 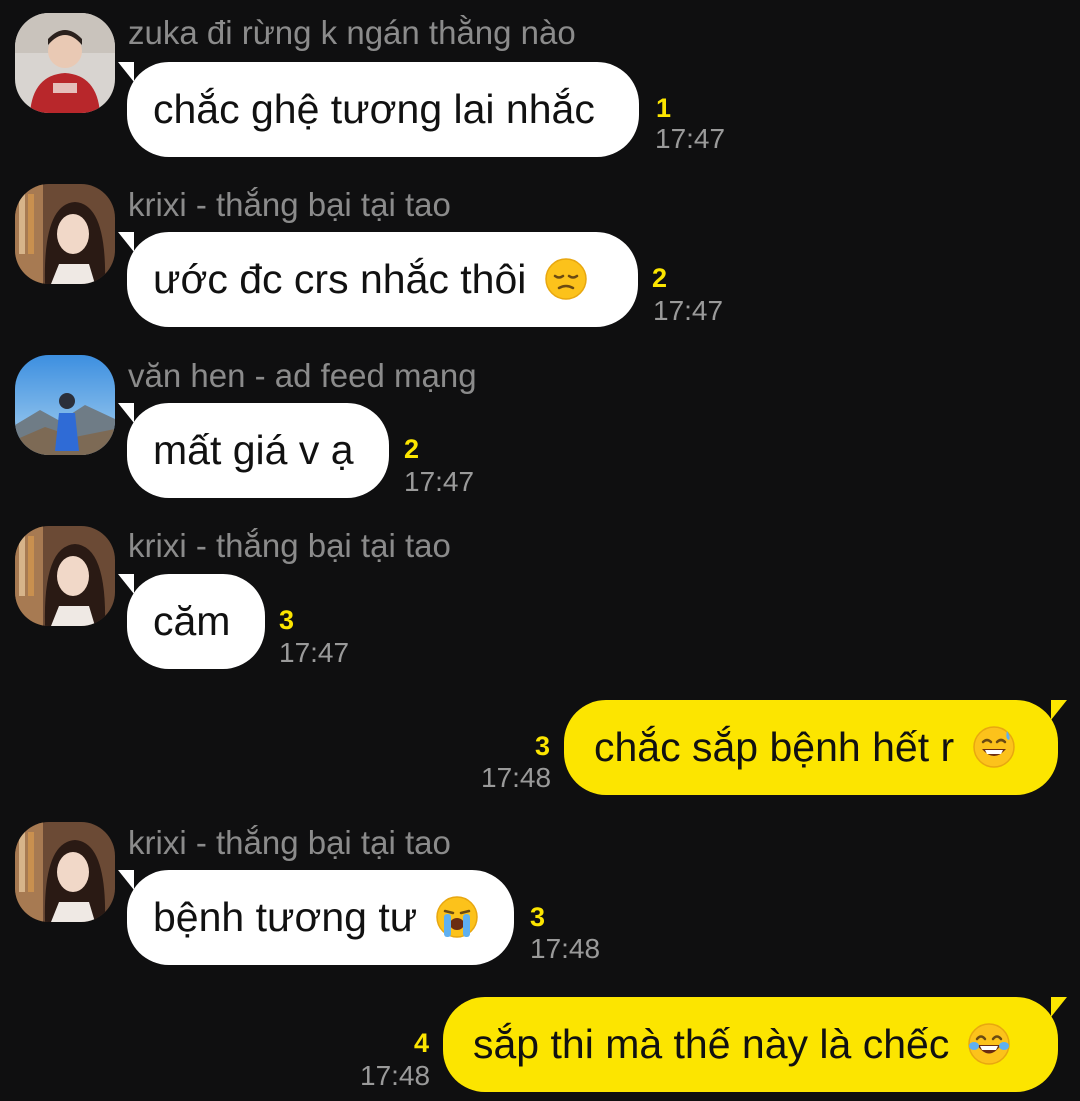 I want to click on grinning-sweat-face-icon, so click(x=994, y=747).